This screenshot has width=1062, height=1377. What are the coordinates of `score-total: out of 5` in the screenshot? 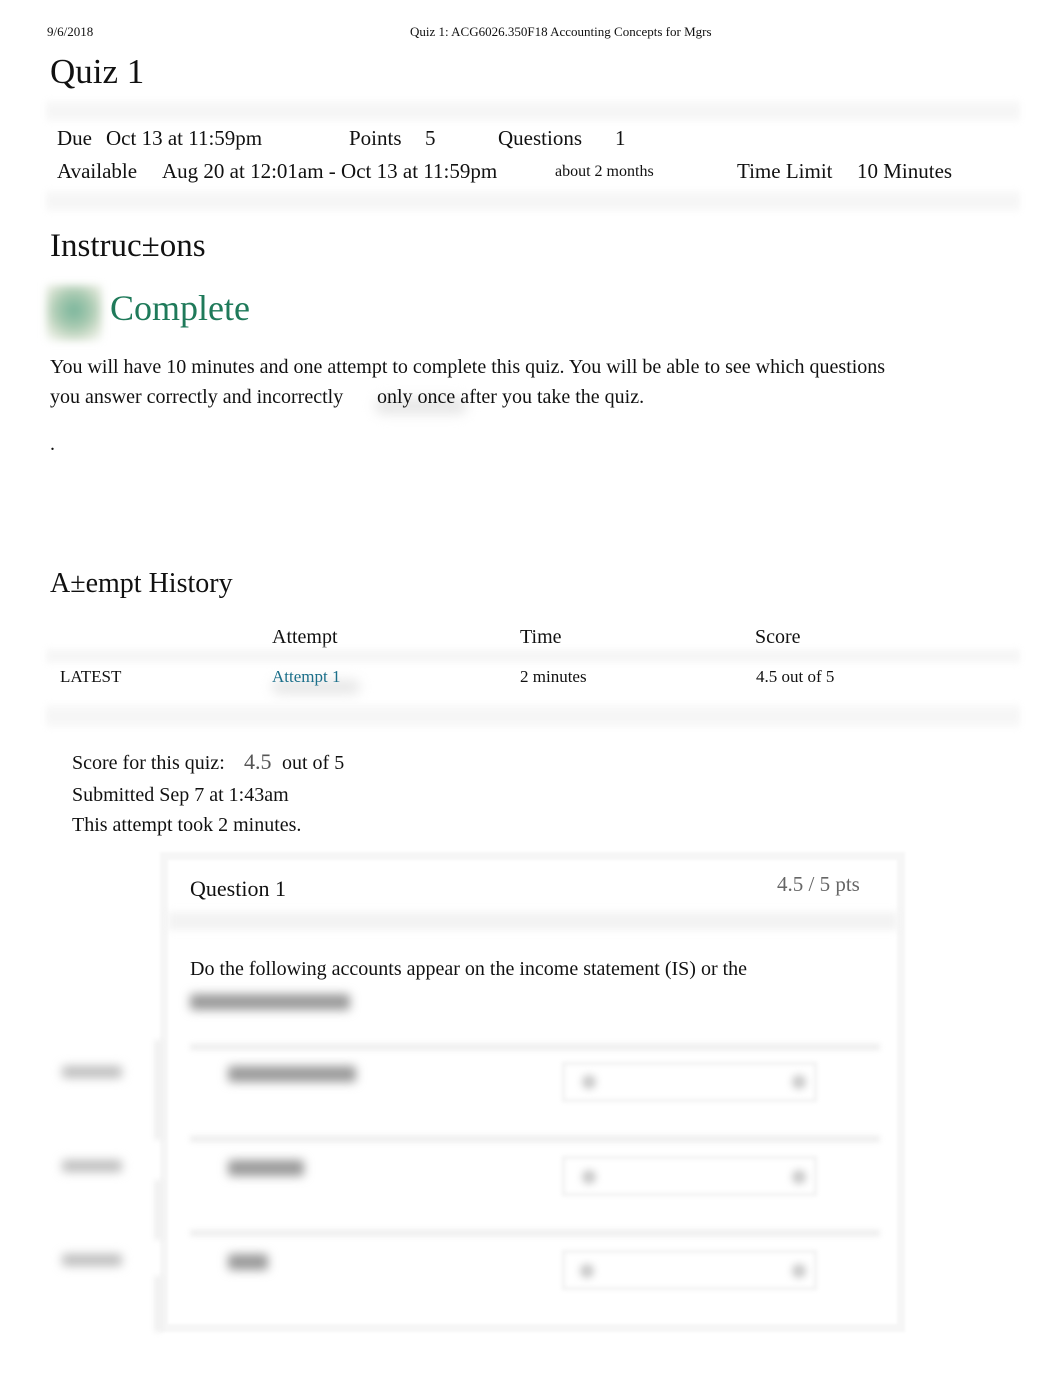 It's located at (313, 763).